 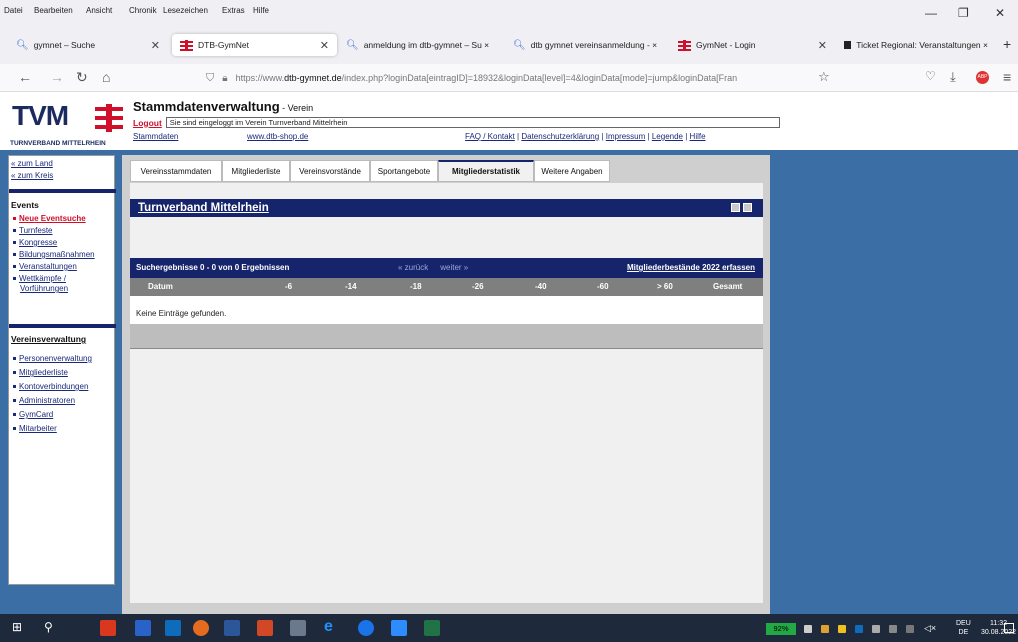 I want to click on menu-chronik: Chronik, so click(x=143, y=10).